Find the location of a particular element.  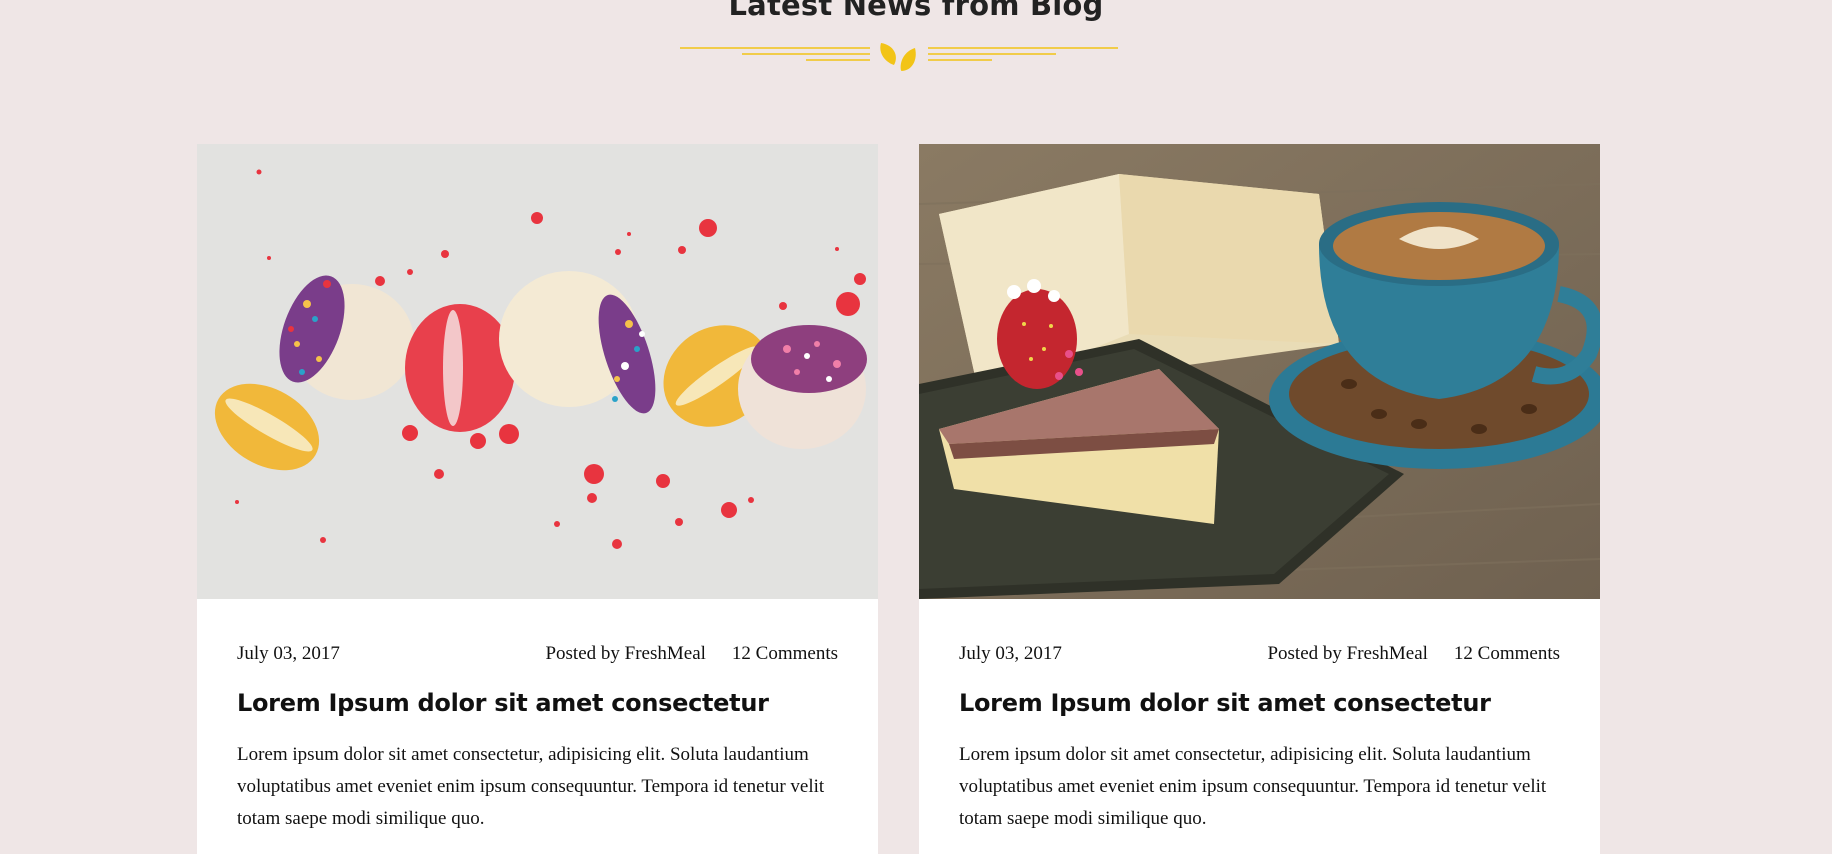

leaves-icon is located at coordinates (898, 57).